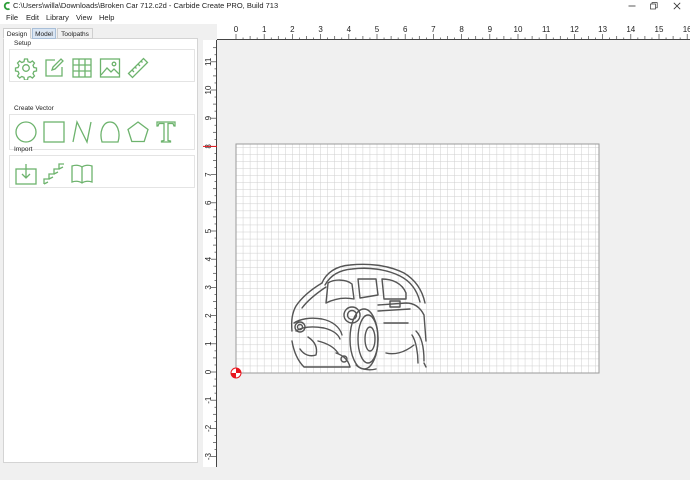  I want to click on left-ruler-ticks: 11109876543210-1-2-3, so click(210, 253).